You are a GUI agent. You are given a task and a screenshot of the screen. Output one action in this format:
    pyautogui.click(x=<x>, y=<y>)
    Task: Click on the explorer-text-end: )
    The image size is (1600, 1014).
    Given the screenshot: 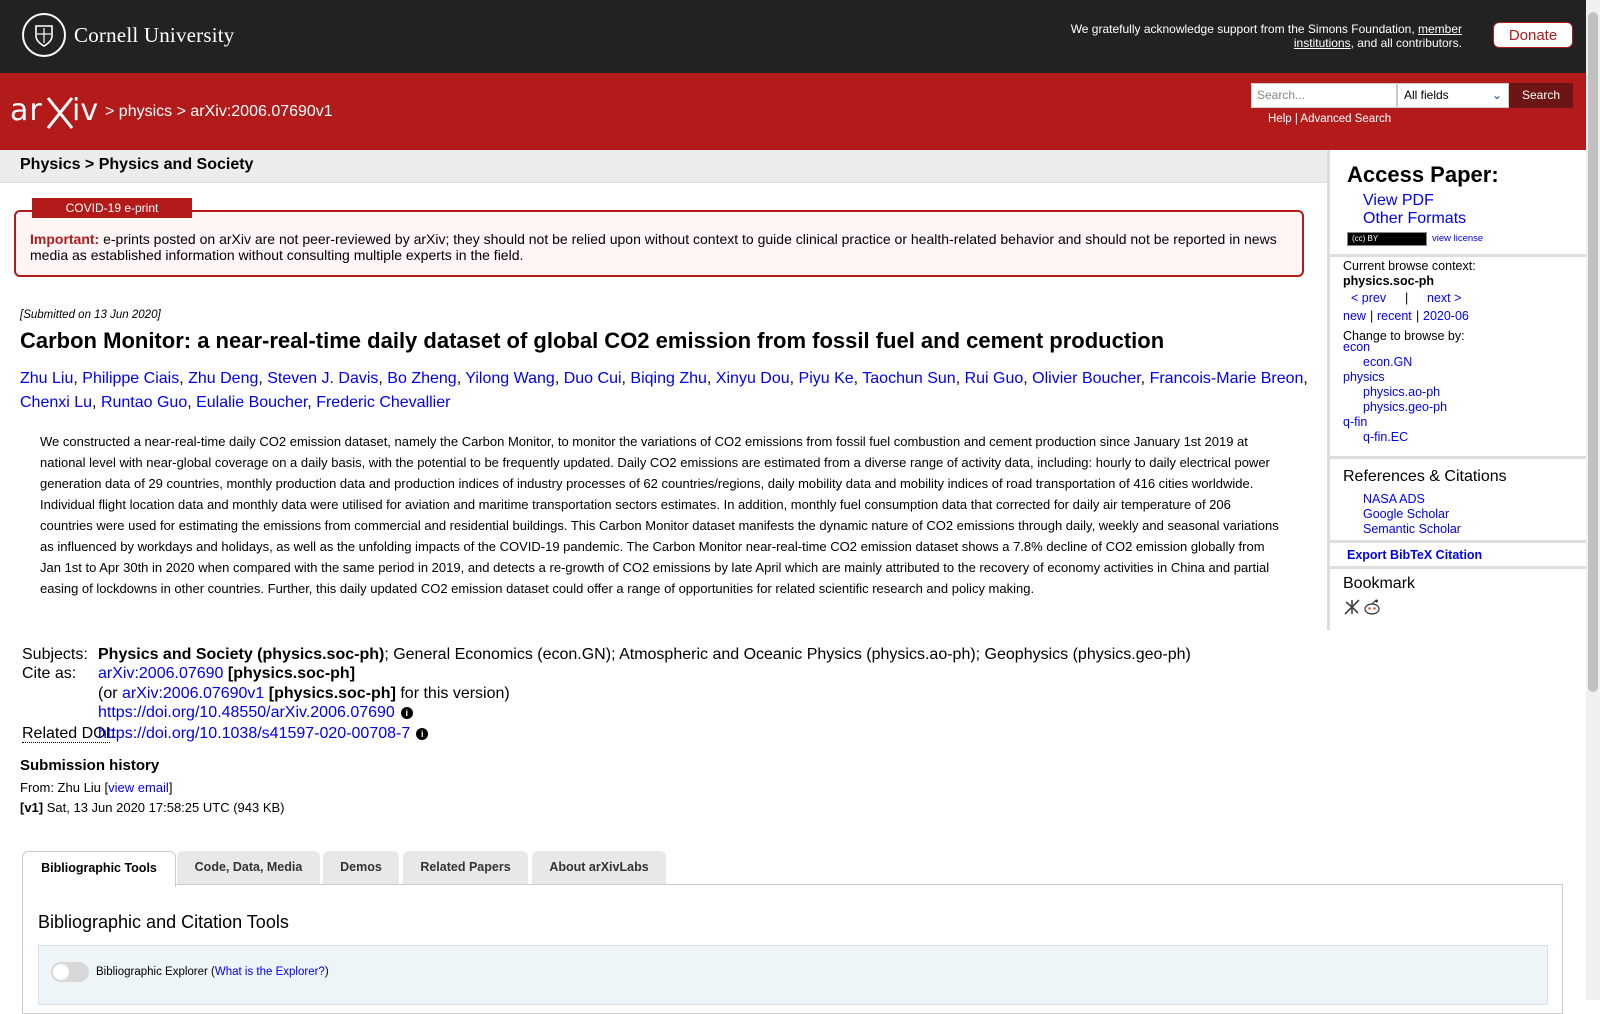 What is the action you would take?
    pyautogui.click(x=326, y=972)
    